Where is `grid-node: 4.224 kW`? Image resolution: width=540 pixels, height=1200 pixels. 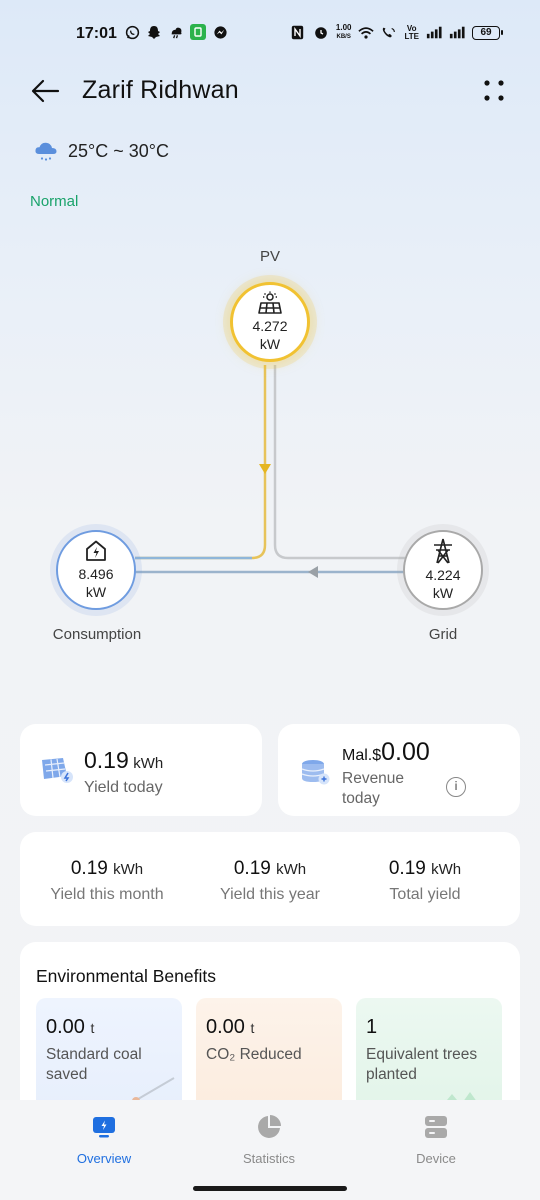
grid-node: 4.224 kW is located at coordinates (443, 570).